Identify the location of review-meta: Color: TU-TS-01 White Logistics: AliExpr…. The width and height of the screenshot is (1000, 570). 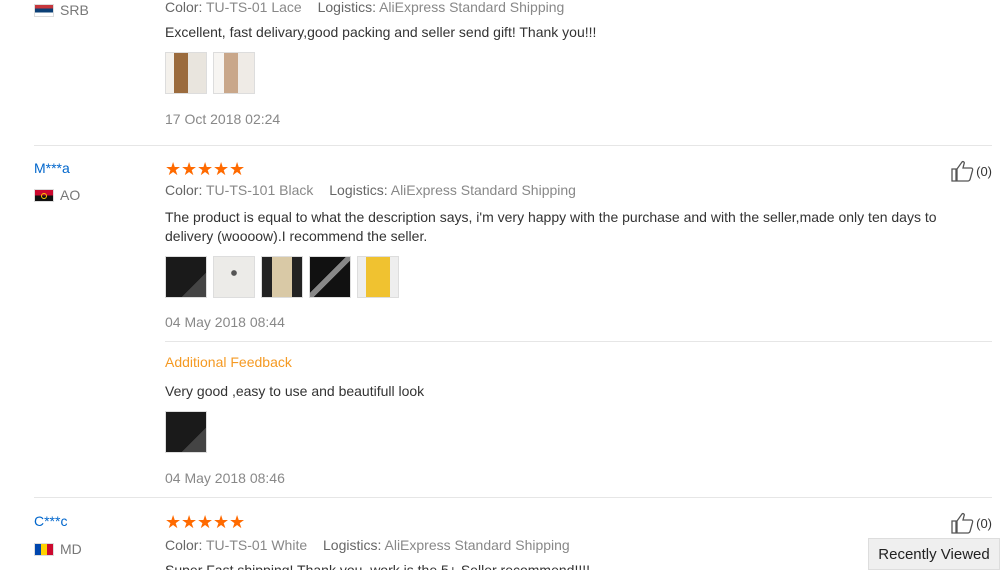
(373, 545).